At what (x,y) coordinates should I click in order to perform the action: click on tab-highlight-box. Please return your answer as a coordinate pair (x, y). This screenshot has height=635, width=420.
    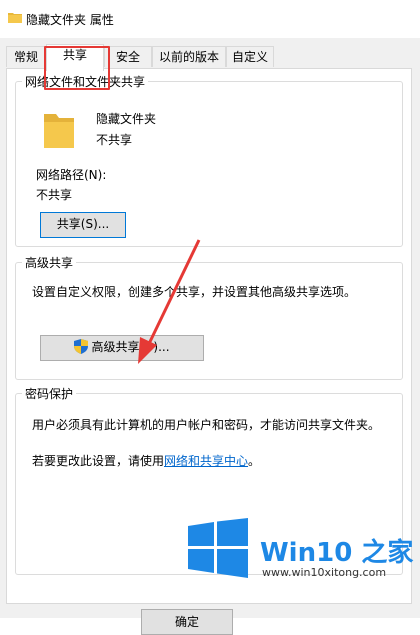
    Looking at the image, I should click on (77, 68).